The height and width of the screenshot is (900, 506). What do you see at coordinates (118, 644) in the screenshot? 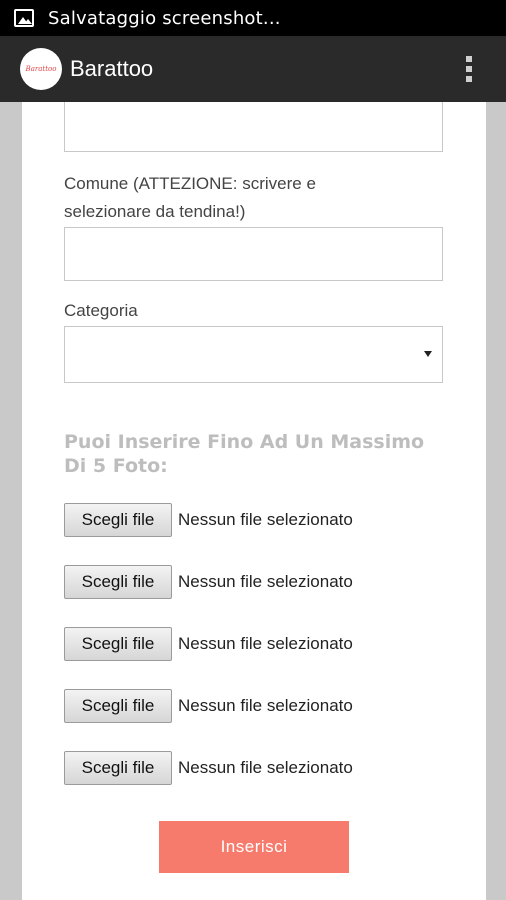
I see `choose-file-button-3: Scegli file` at bounding box center [118, 644].